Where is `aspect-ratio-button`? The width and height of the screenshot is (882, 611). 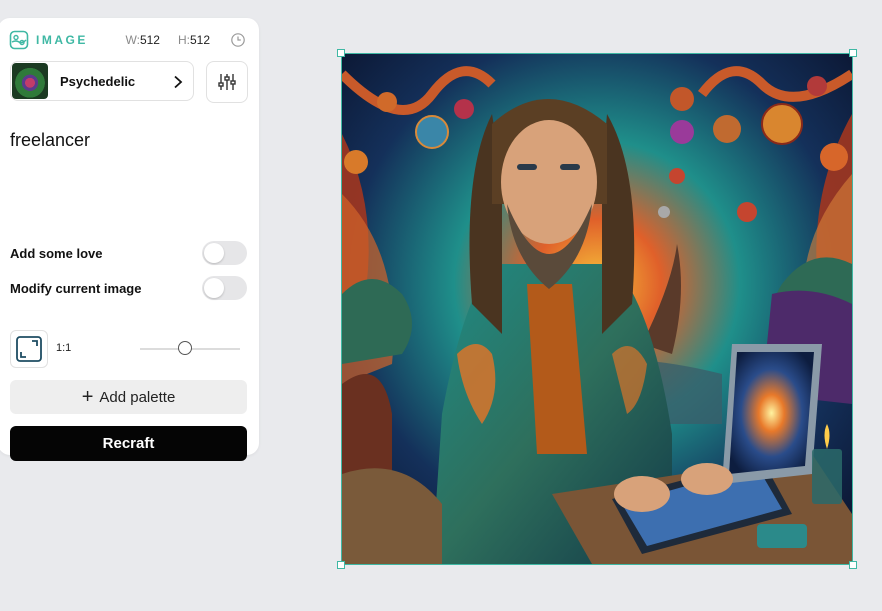
aspect-ratio-button is located at coordinates (29, 349).